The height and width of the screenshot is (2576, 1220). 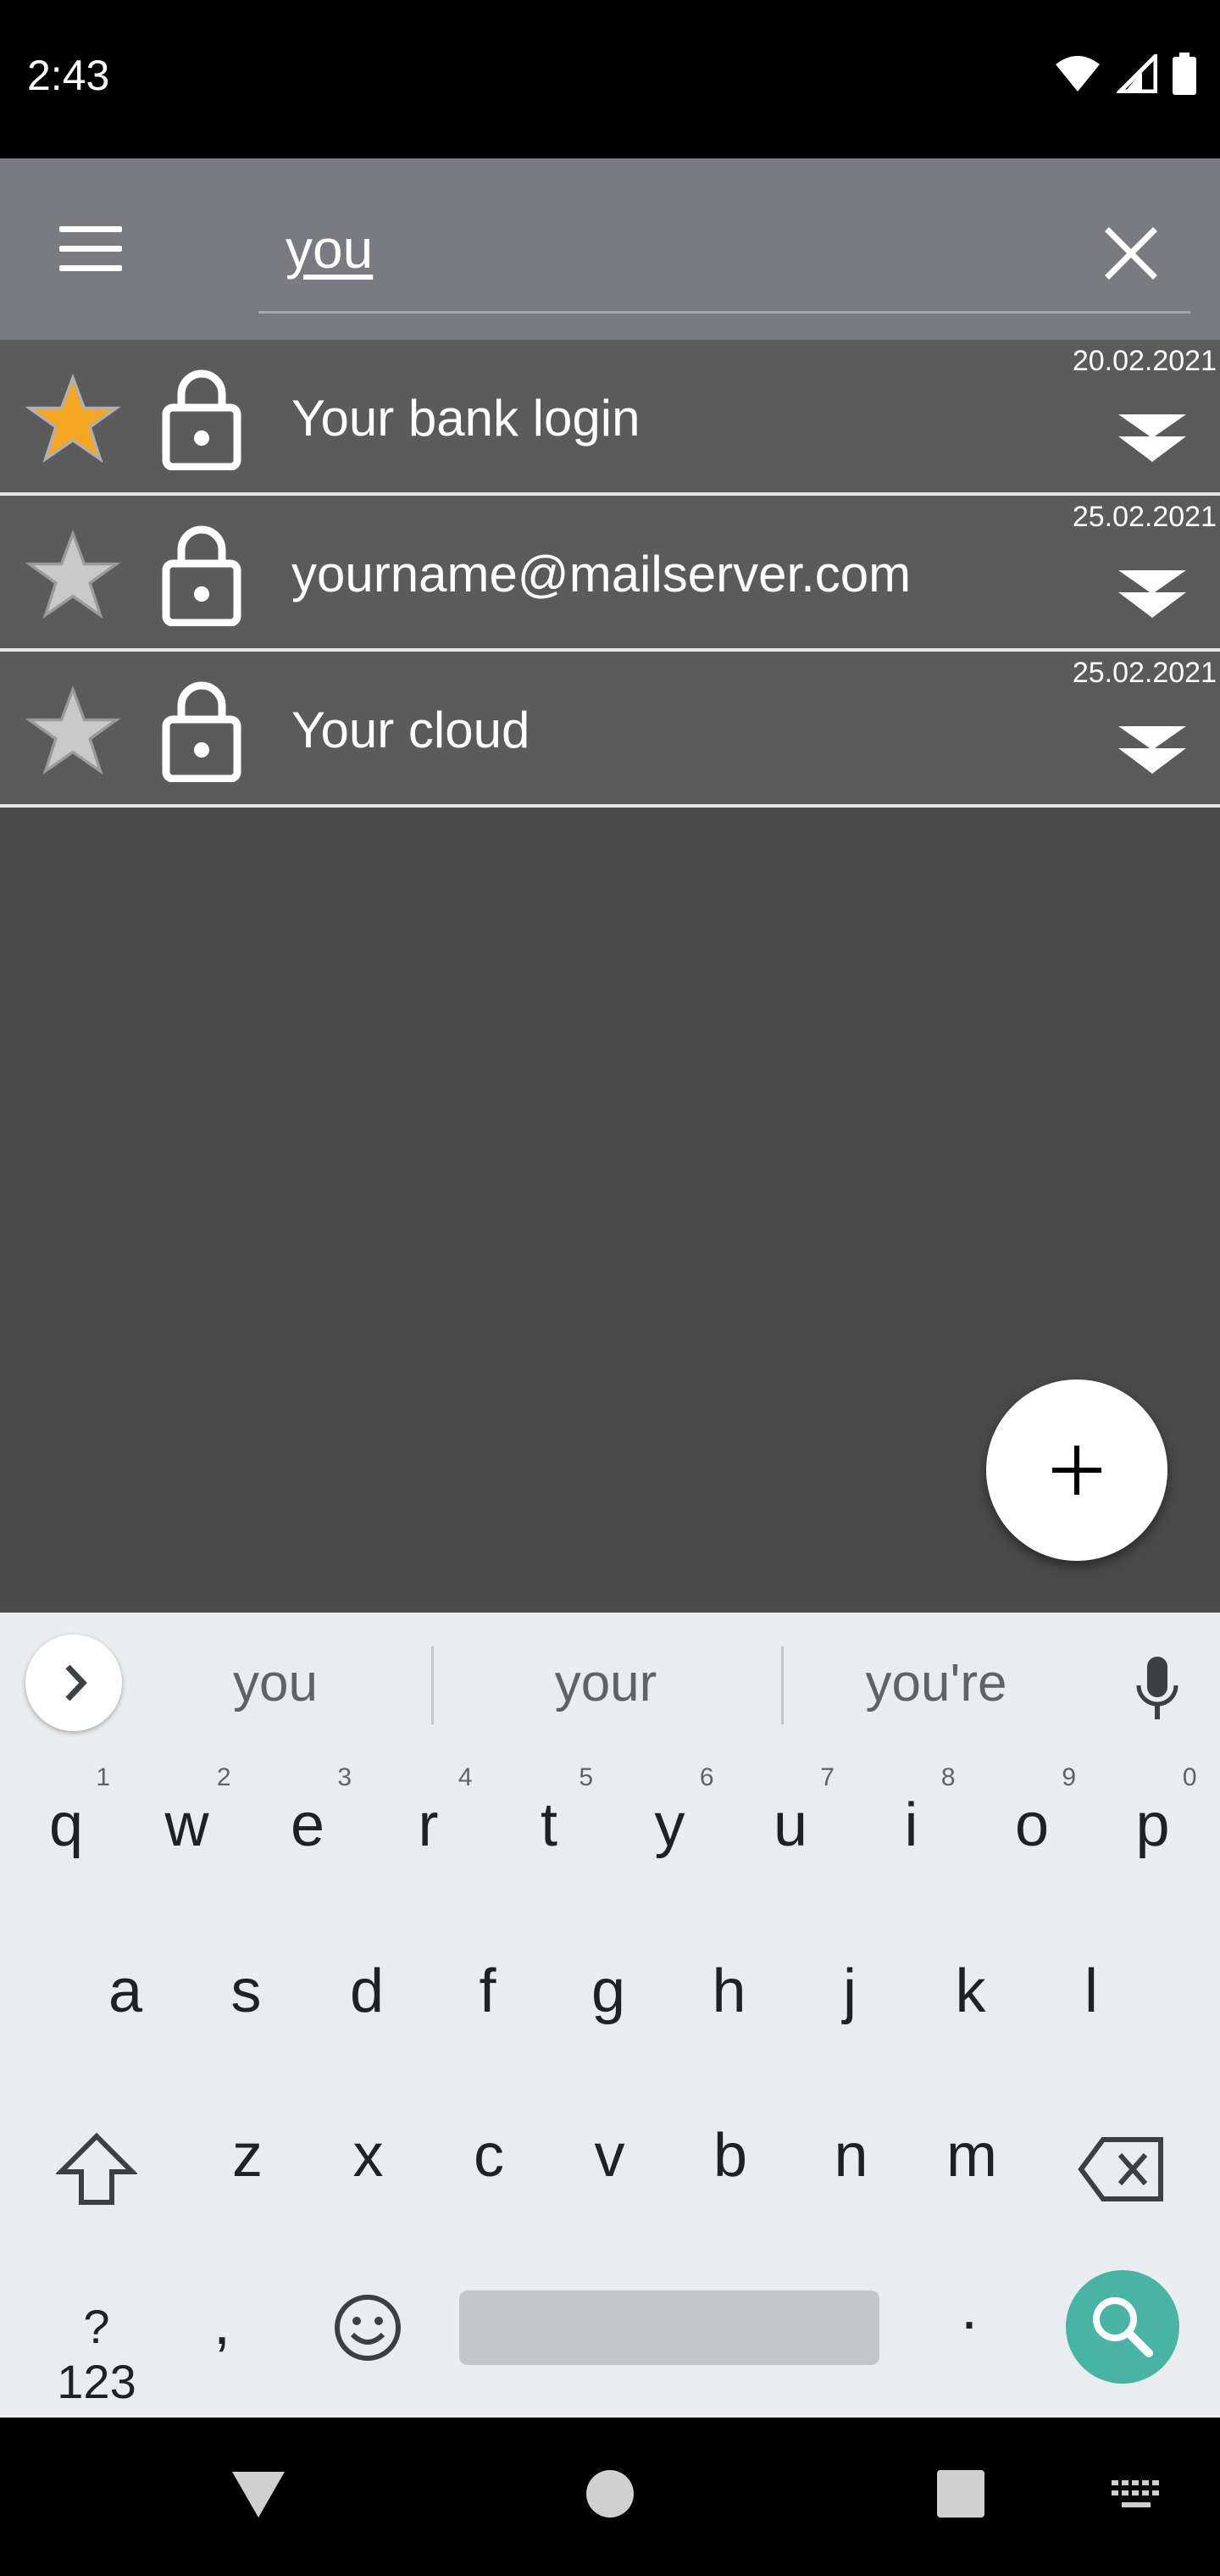 I want to click on key-e: e3, so click(x=307, y=1812).